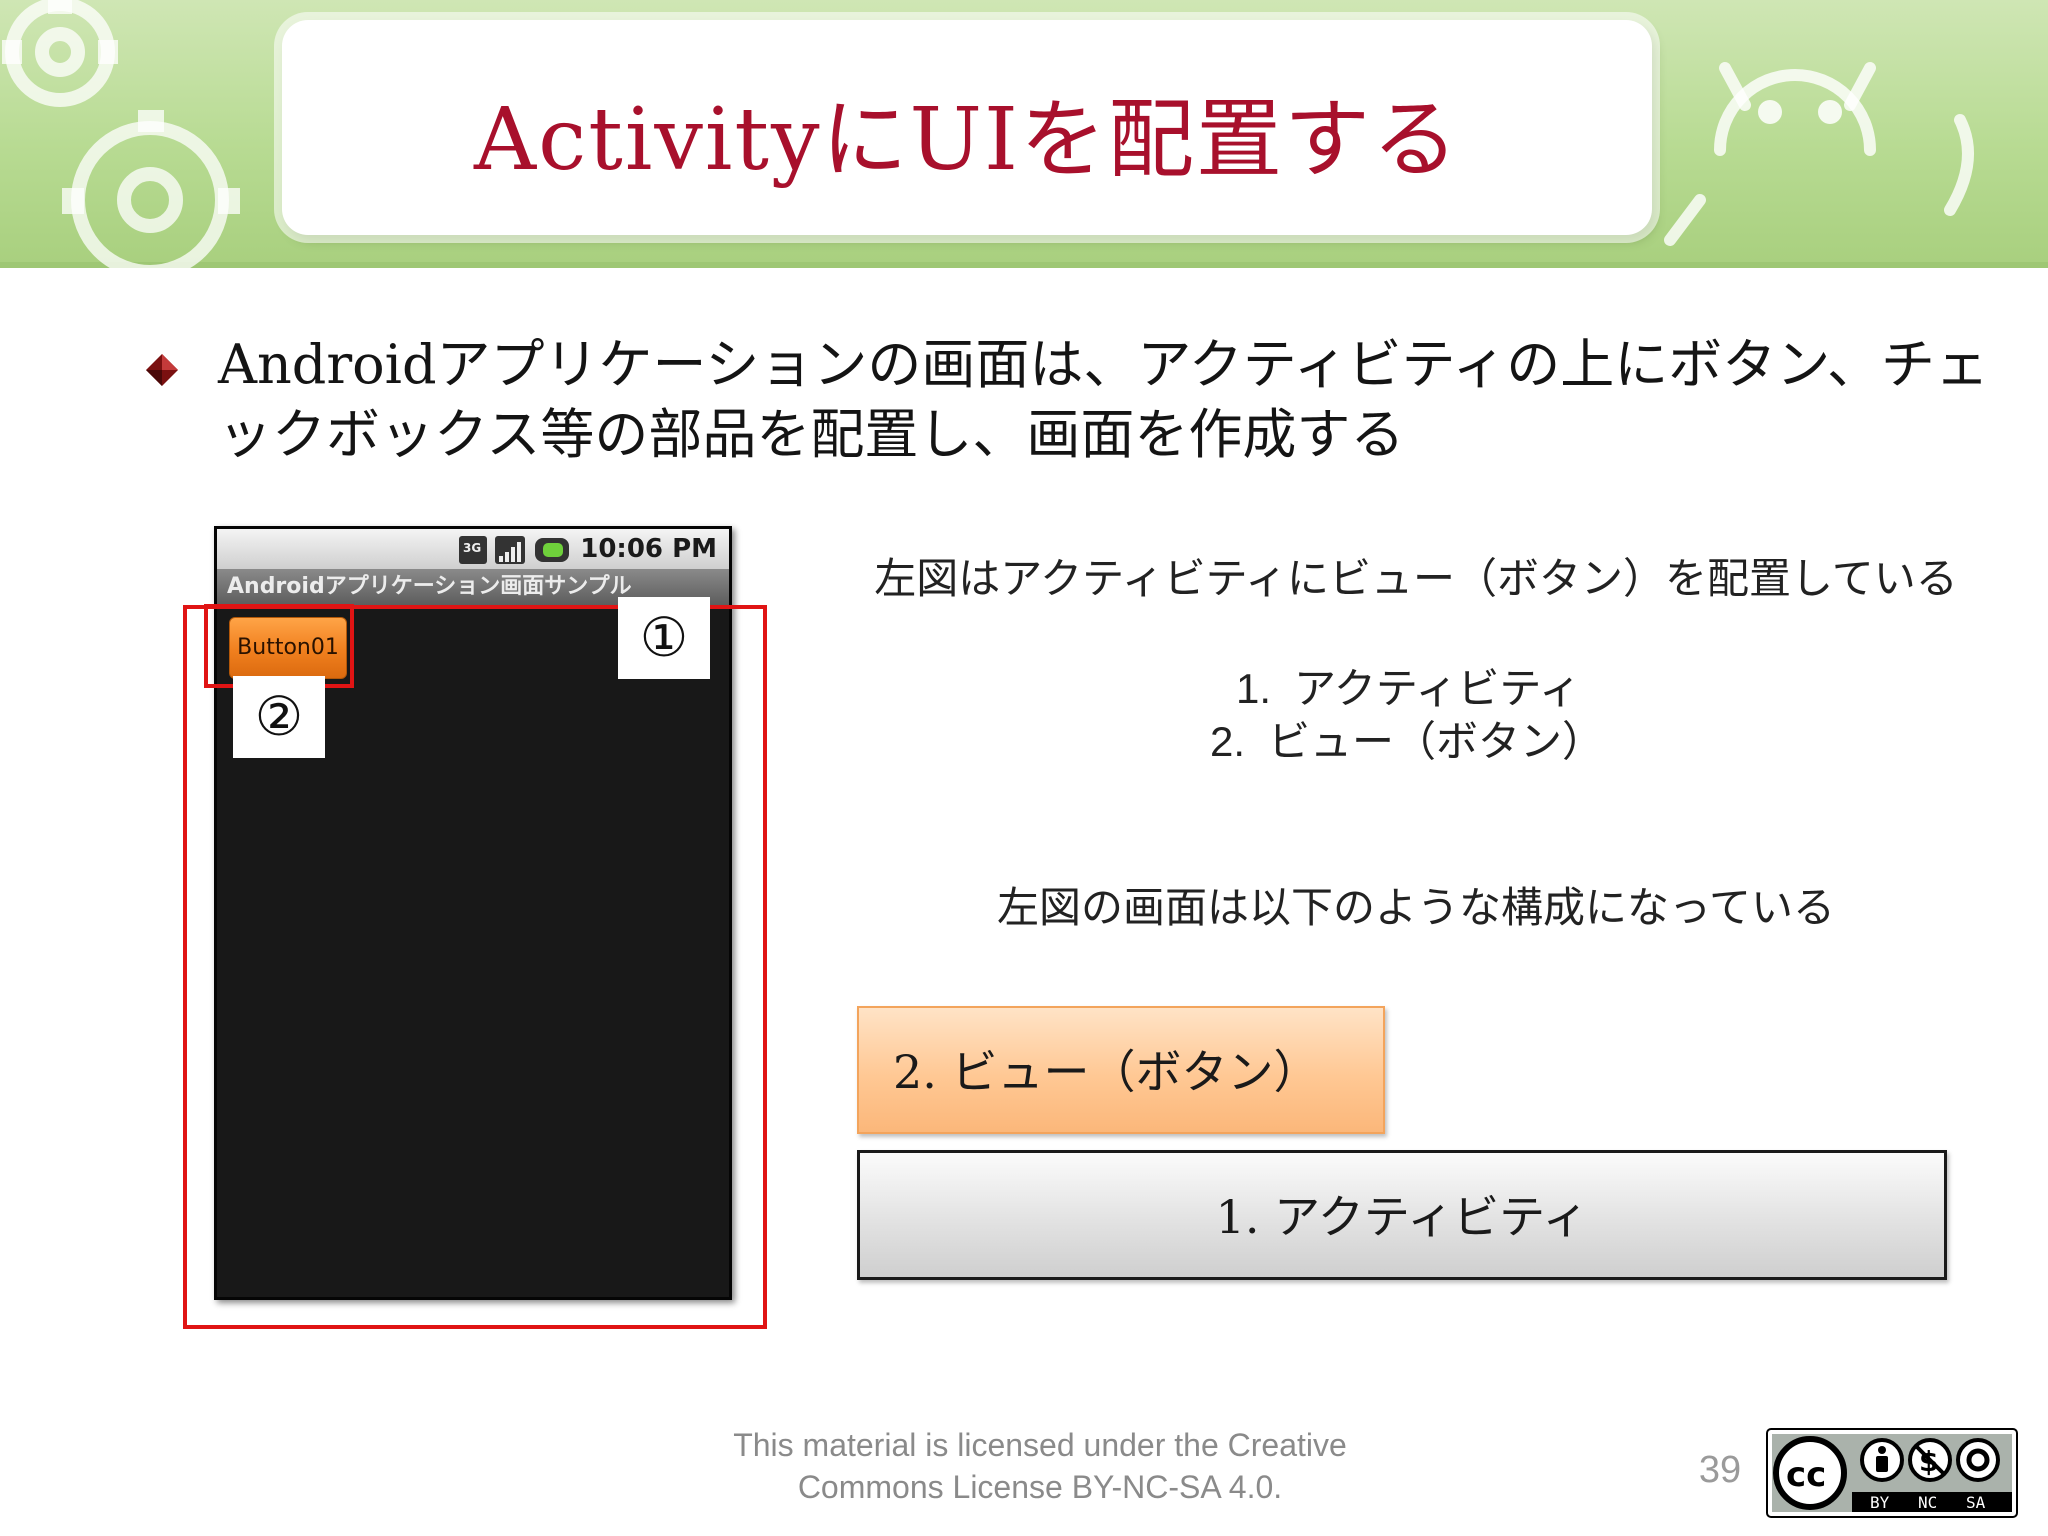 The image size is (2048, 1536). I want to click on nc-icon: $, so click(1930, 1460).